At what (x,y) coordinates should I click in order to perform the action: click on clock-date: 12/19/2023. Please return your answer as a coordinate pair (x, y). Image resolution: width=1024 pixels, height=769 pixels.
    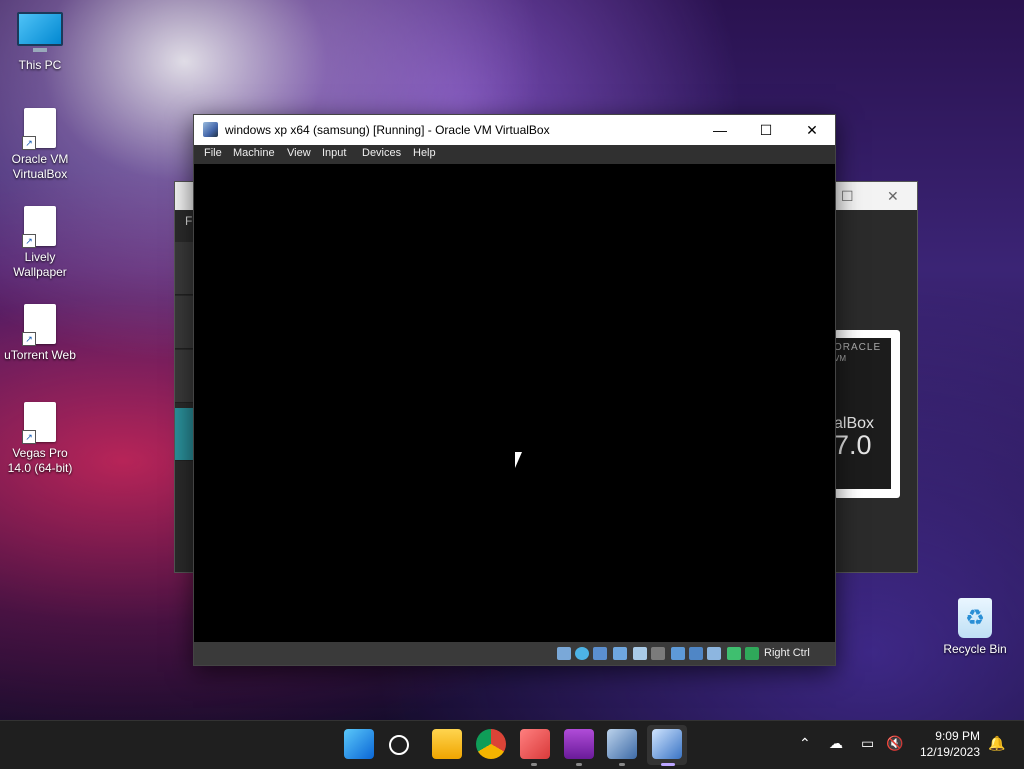
    Looking at the image, I should click on (949, 752).